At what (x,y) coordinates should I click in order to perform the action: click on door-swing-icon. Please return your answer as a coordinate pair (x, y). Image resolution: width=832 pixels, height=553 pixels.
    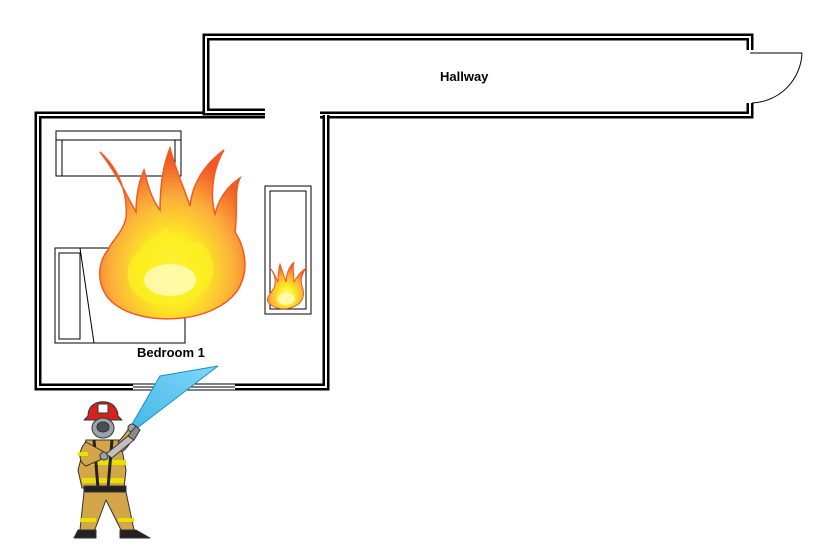
    Looking at the image, I should click on (776, 78).